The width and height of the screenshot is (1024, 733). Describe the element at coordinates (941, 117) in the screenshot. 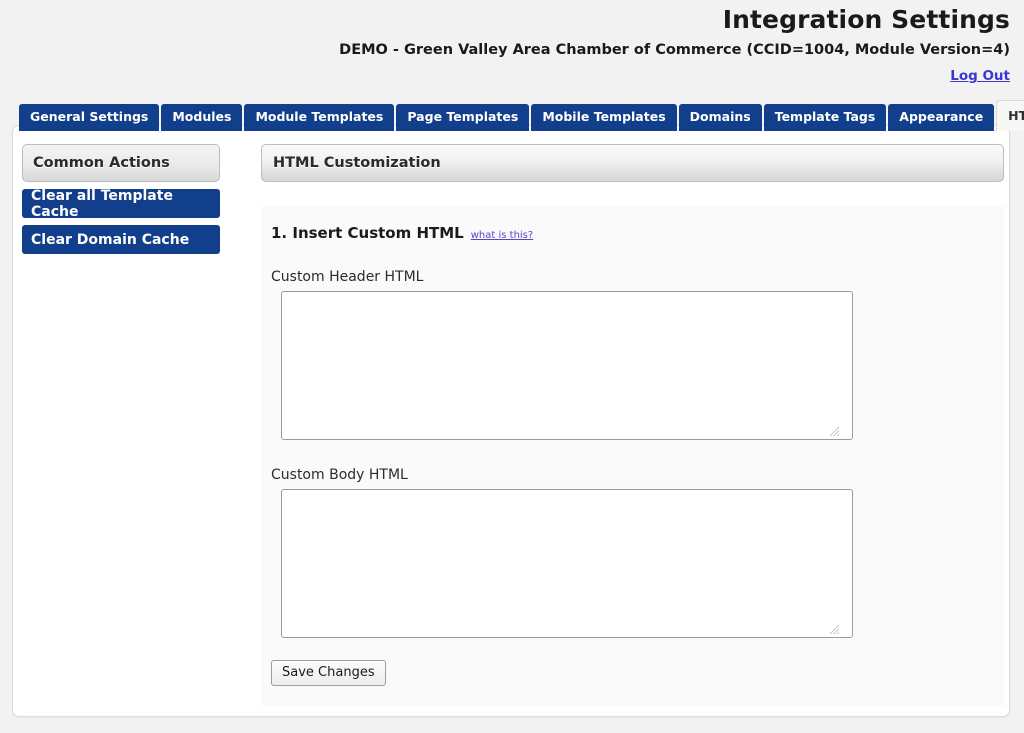

I see `tab-appearance: Appearance` at that location.